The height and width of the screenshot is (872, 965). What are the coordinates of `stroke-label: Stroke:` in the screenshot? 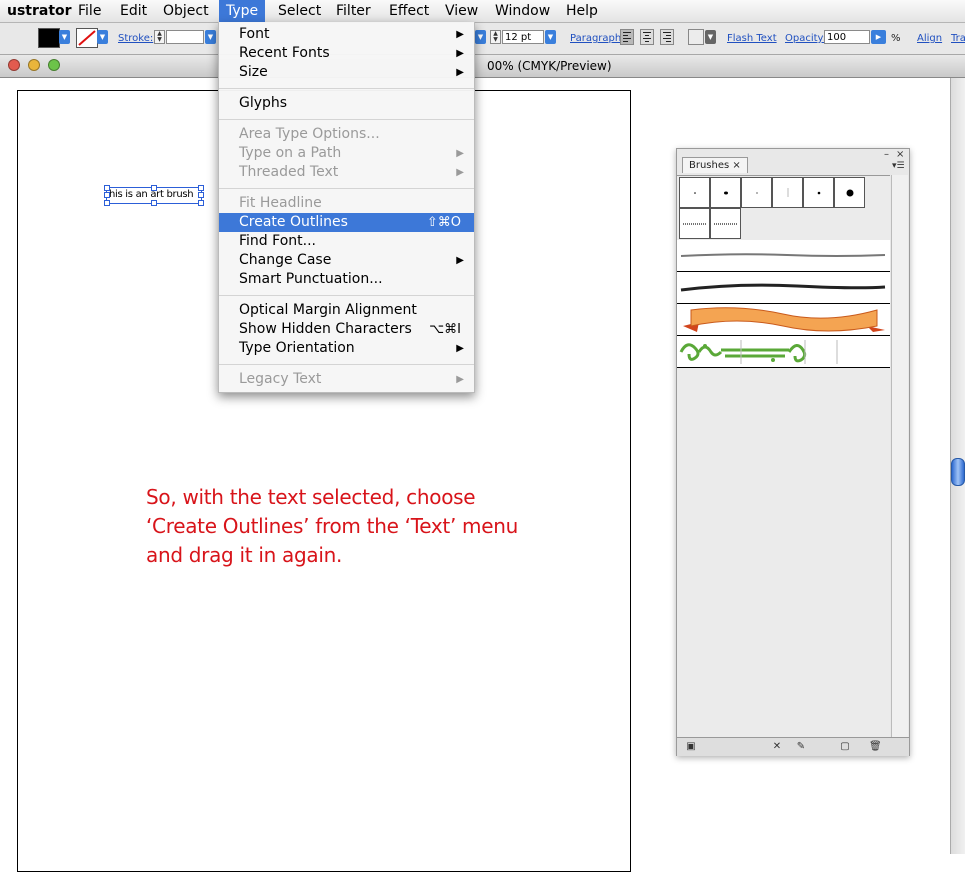 It's located at (135, 38).